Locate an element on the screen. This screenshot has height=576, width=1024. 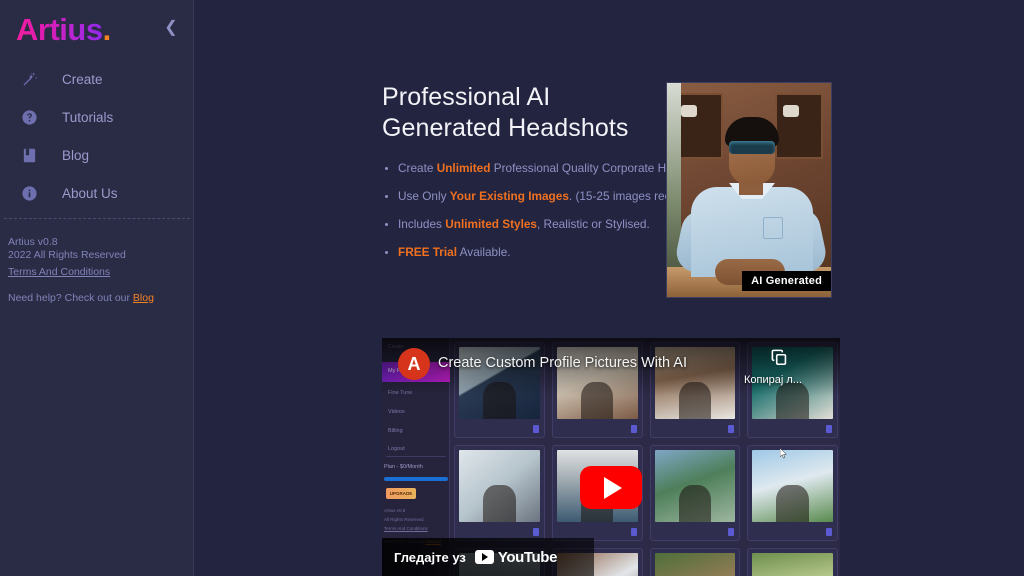
channel-avatar: A is located at coordinates (414, 364).